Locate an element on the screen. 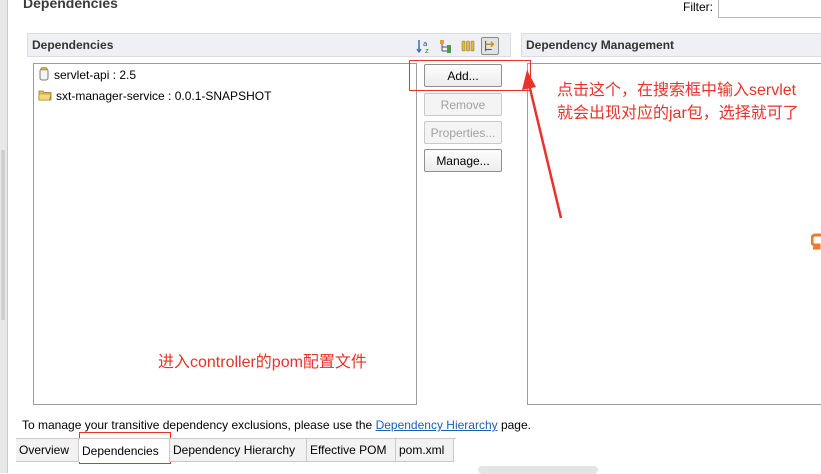 The width and height of the screenshot is (821, 474). tab-dependencies: Dependencies is located at coordinates (124, 450).